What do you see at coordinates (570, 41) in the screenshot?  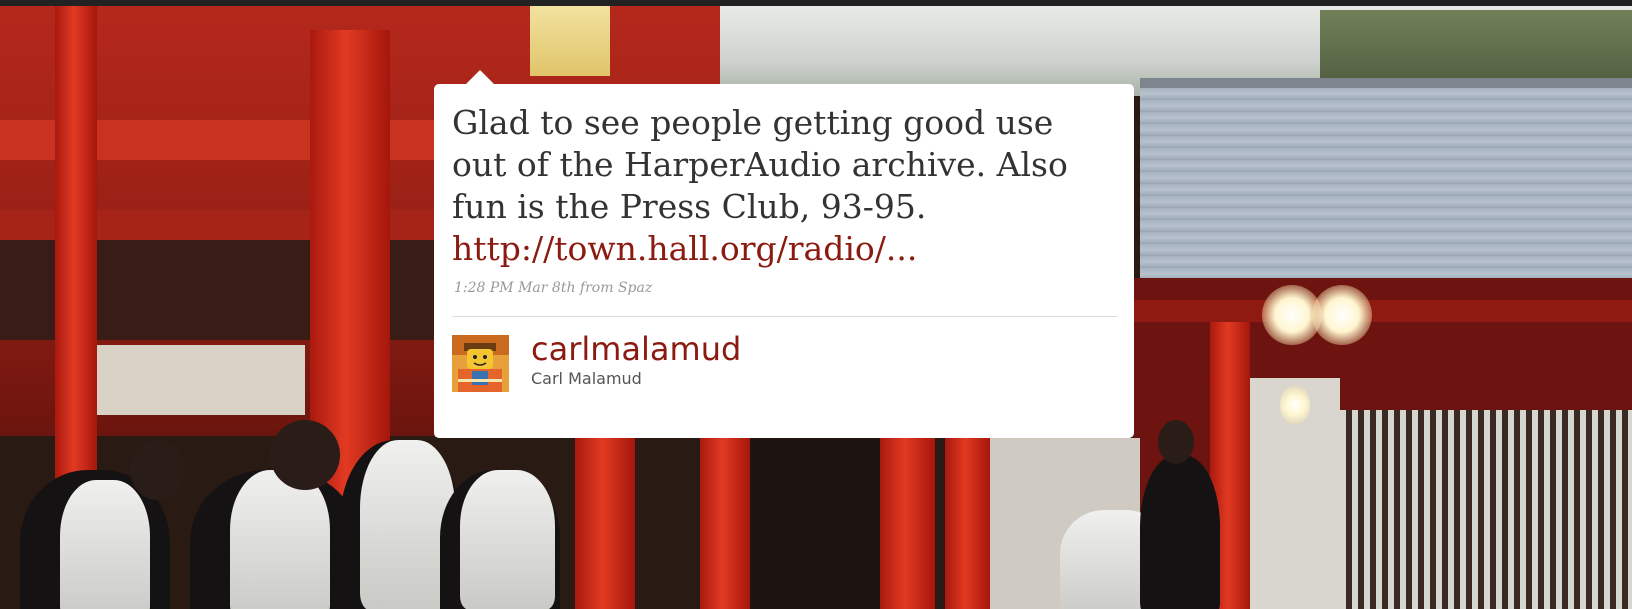 I see `lantern` at bounding box center [570, 41].